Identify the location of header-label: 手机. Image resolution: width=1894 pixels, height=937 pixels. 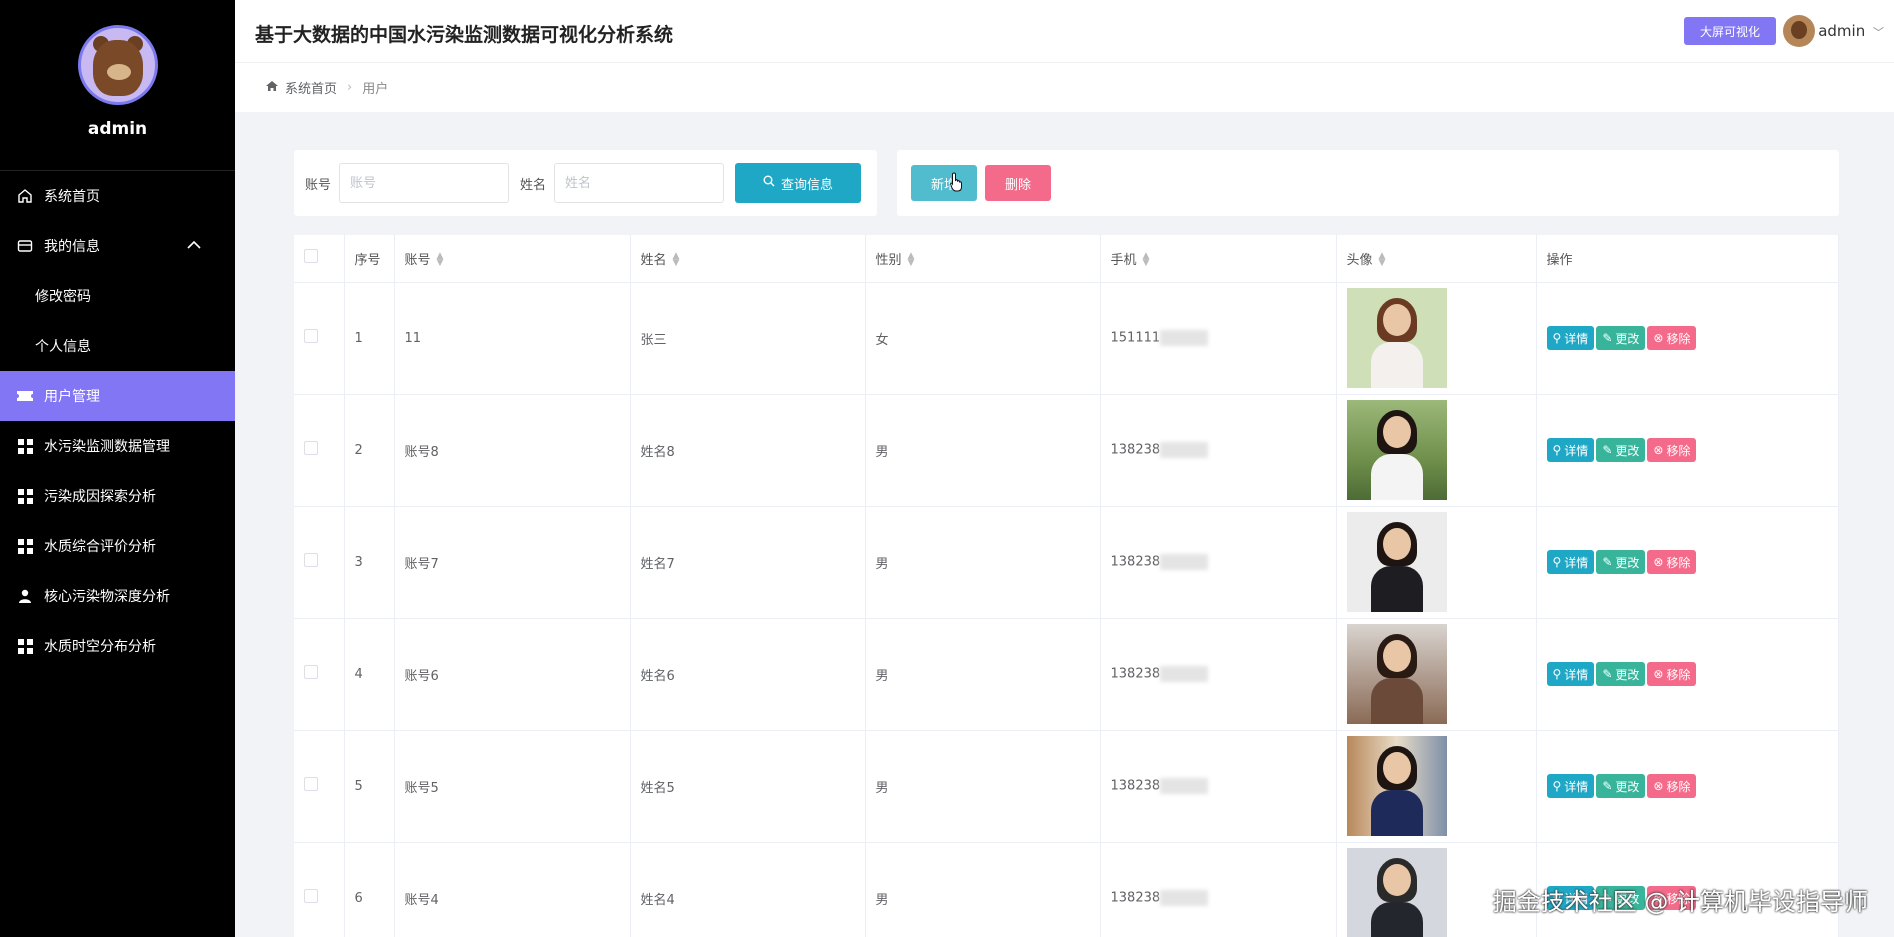
(1123, 260).